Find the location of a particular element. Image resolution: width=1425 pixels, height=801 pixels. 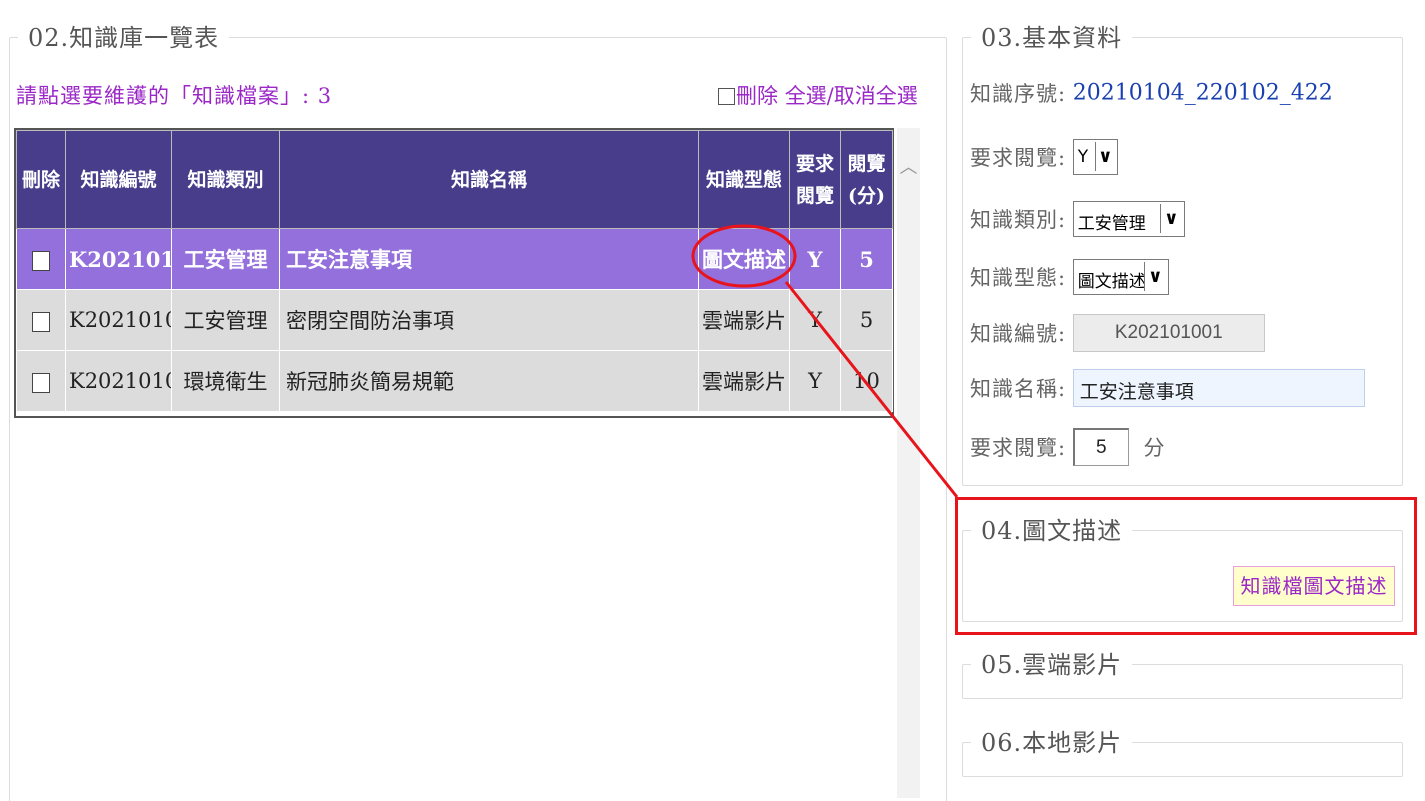

row-category: 環境衛生 is located at coordinates (225, 381).